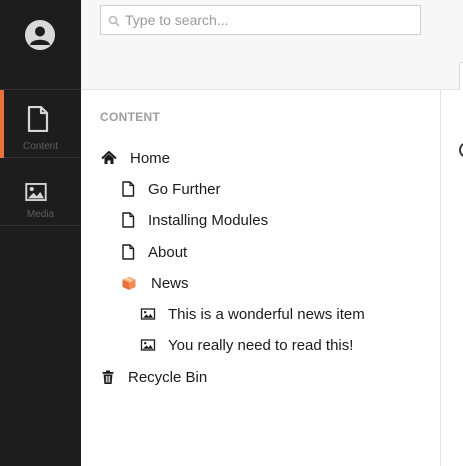  I want to click on tree-node-label: Home, so click(150, 158).